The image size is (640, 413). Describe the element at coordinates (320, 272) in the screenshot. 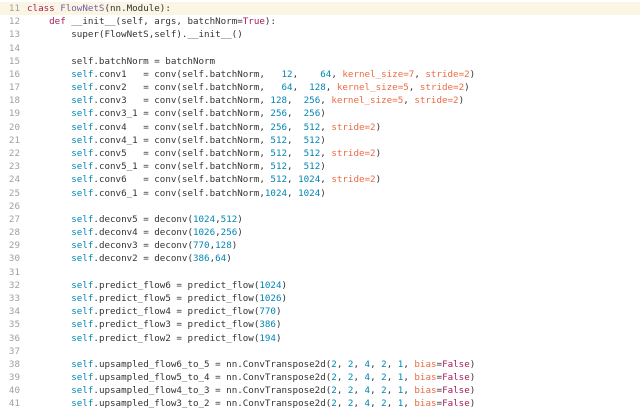

I see `code-line: 31` at that location.